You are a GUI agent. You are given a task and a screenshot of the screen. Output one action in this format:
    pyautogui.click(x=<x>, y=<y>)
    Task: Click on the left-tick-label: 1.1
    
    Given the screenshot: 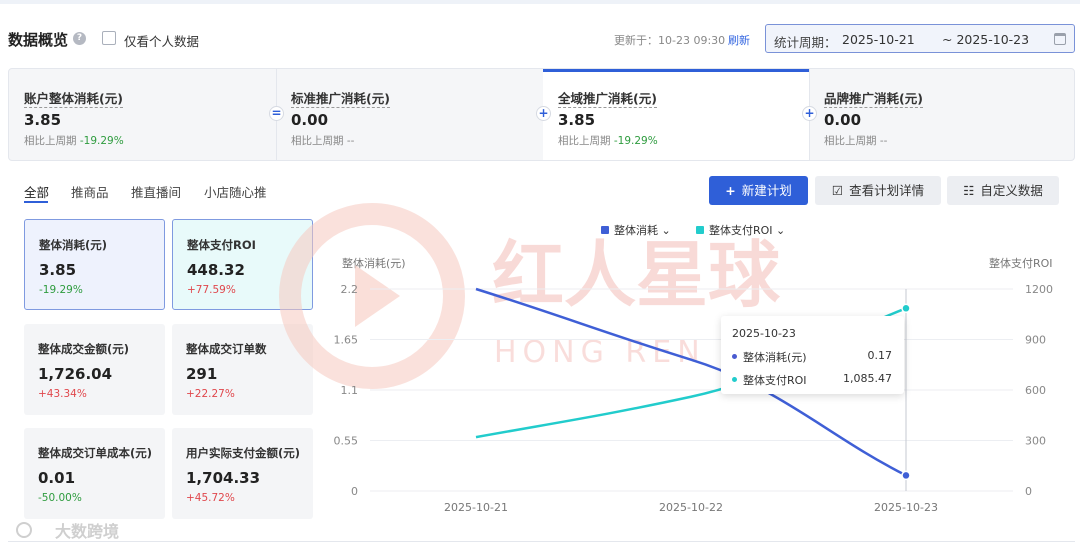 What is the action you would take?
    pyautogui.click(x=350, y=390)
    